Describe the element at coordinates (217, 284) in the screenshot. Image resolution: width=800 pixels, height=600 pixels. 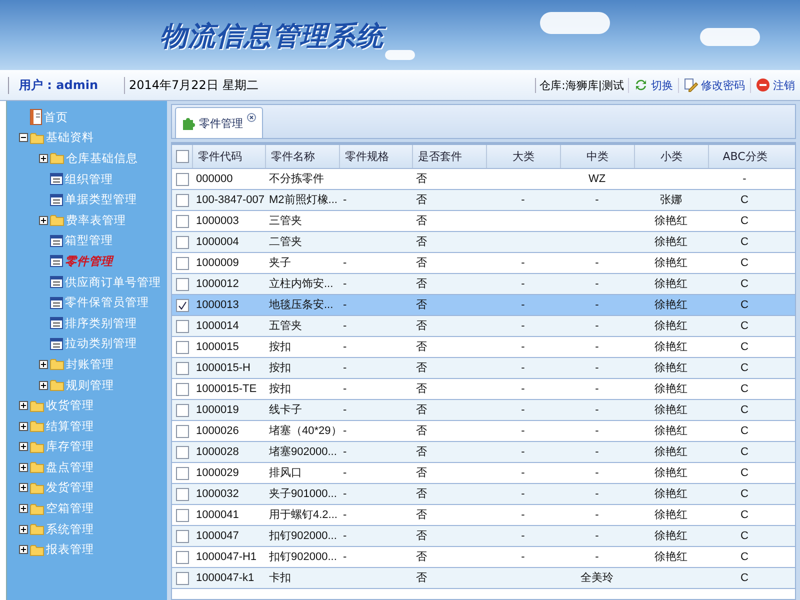
I see `table-cell: 1000012` at that location.